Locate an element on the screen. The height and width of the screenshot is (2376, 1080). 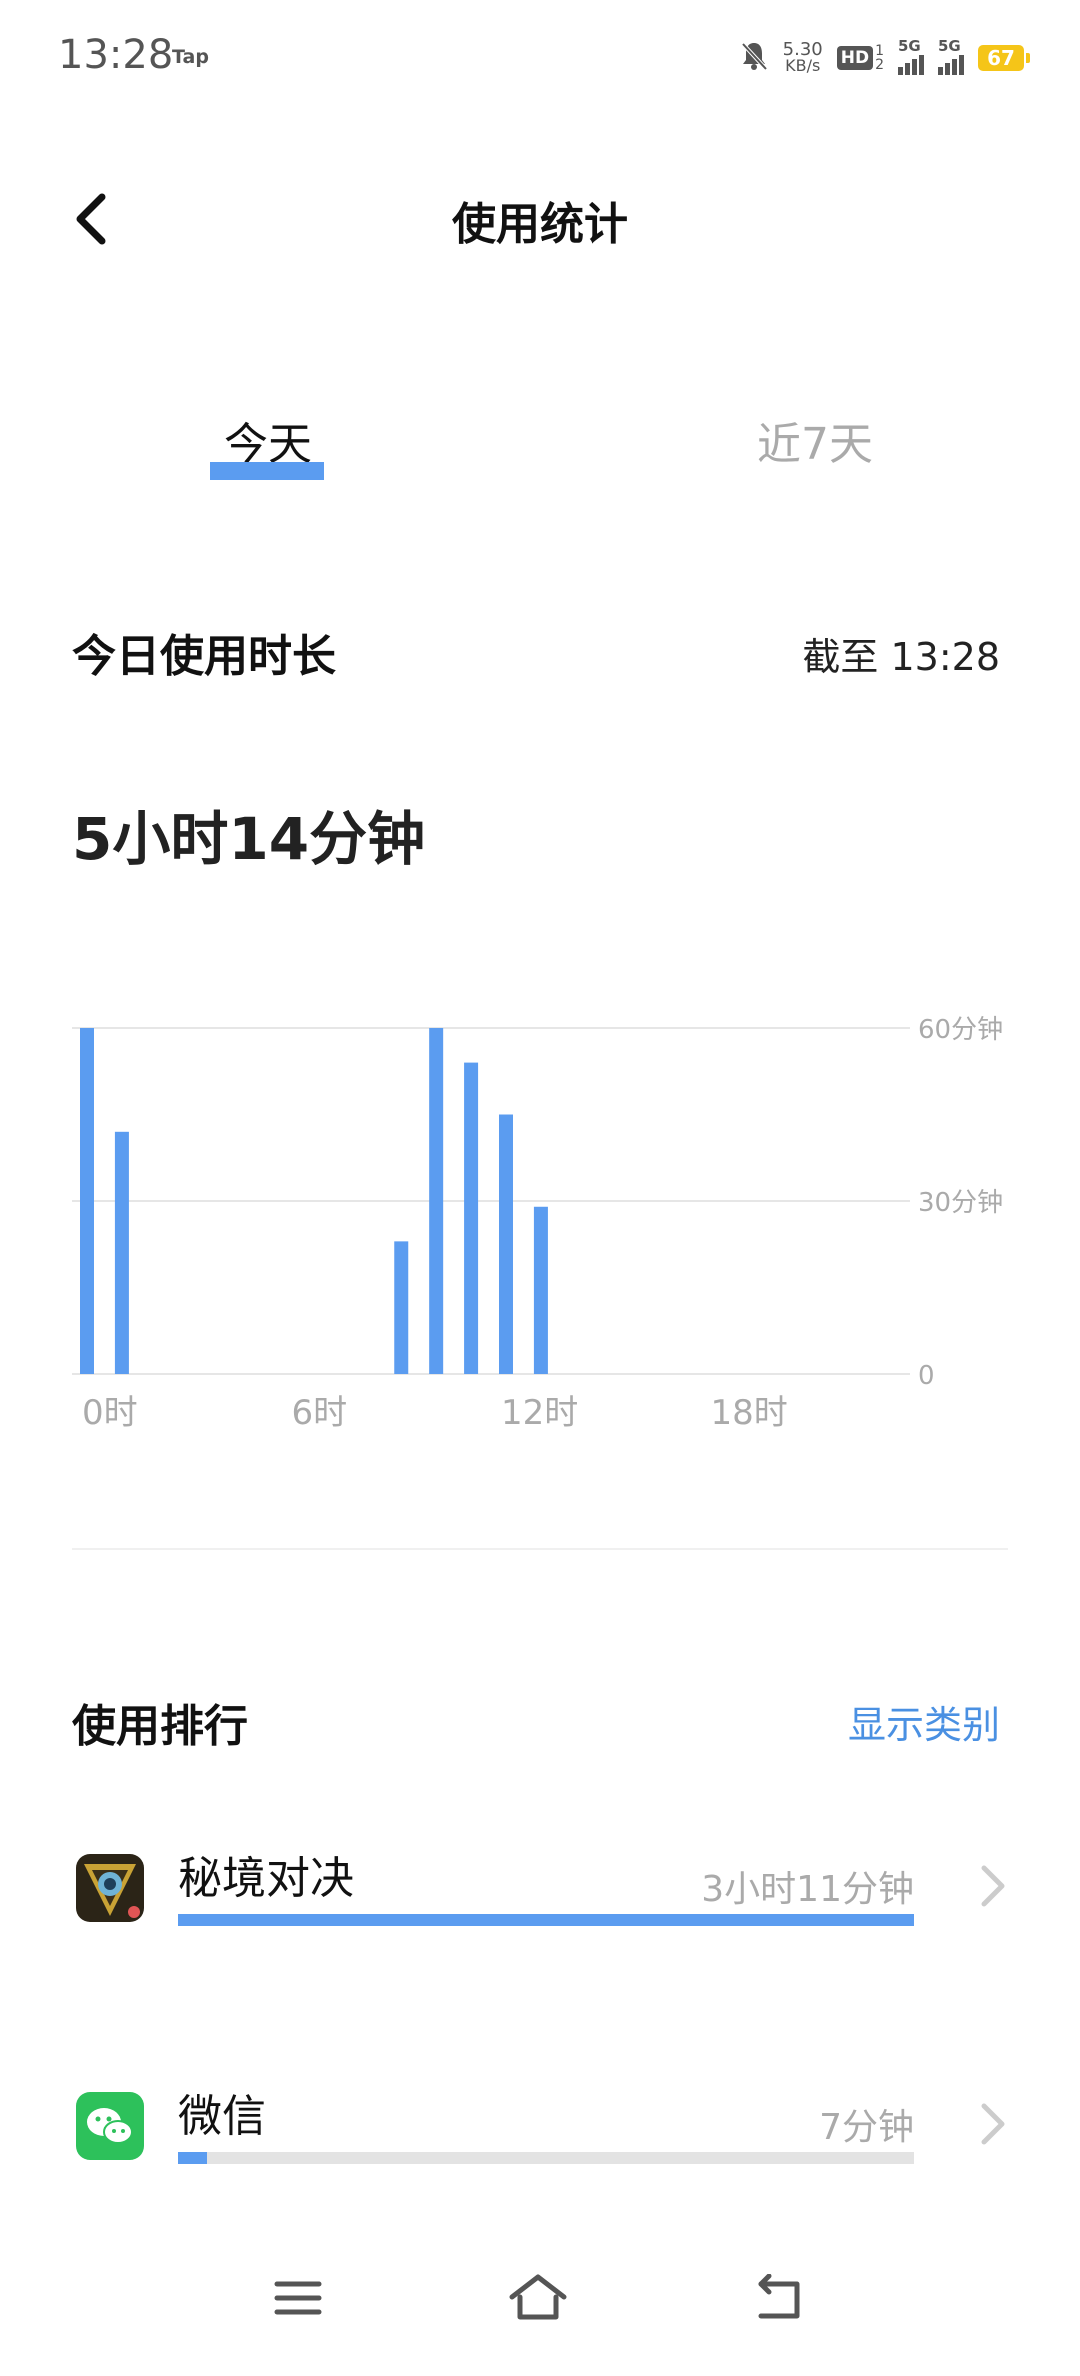
menu-button is located at coordinates (298, 2300).